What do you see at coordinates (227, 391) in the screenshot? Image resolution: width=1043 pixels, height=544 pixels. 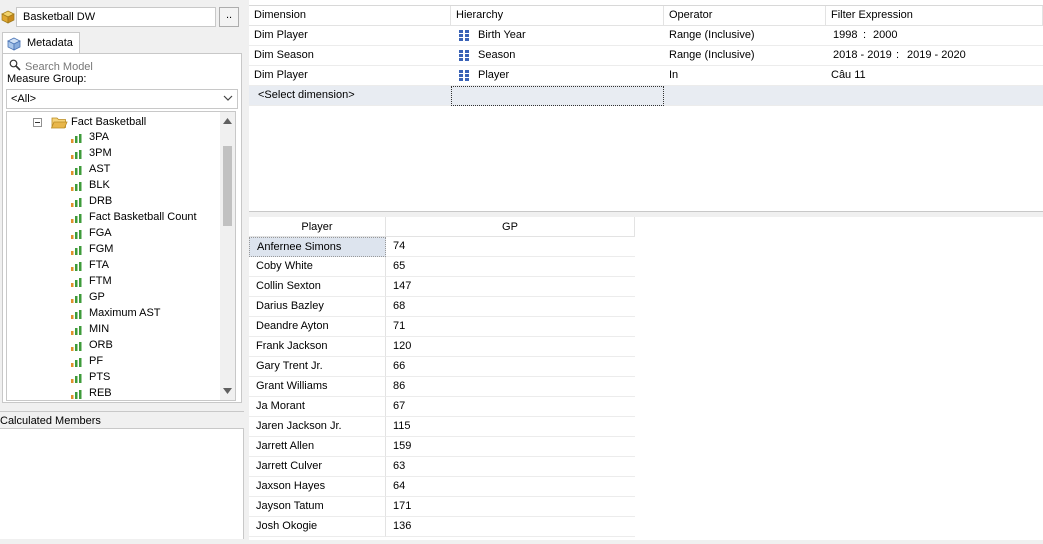 I see `scroll-down-icon` at bounding box center [227, 391].